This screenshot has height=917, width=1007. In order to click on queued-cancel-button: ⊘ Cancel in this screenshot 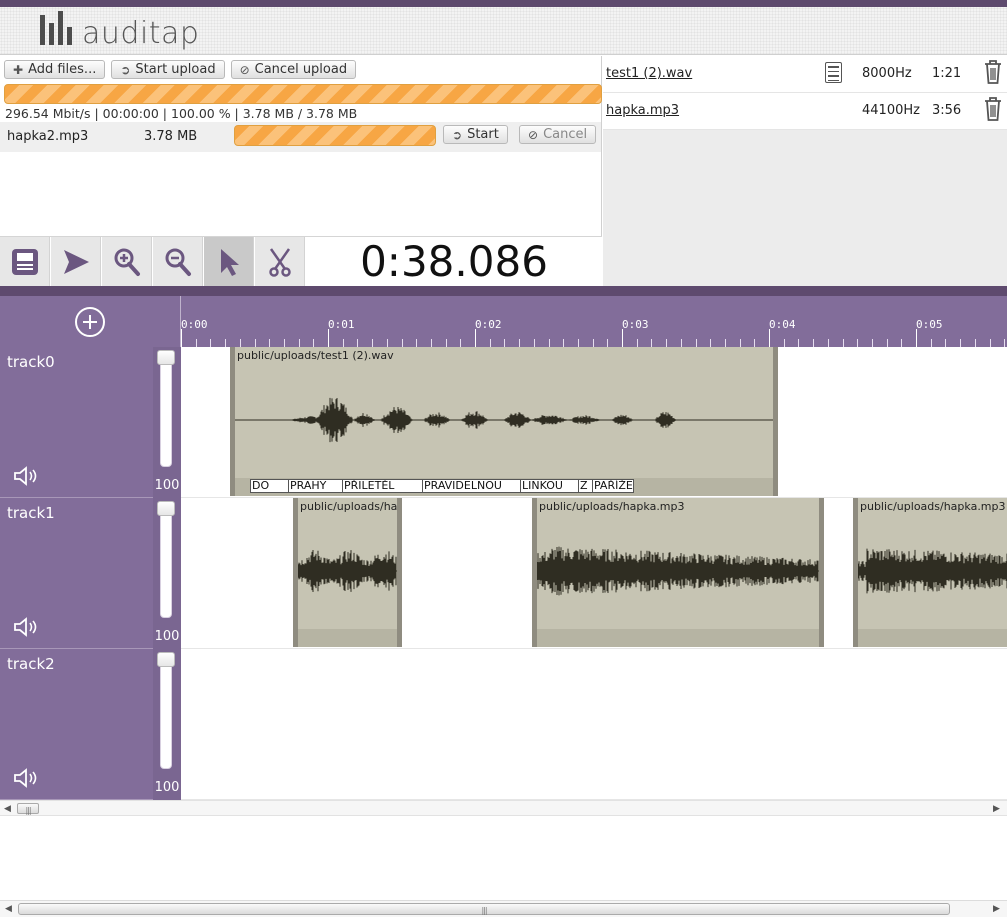, I will do `click(558, 134)`.